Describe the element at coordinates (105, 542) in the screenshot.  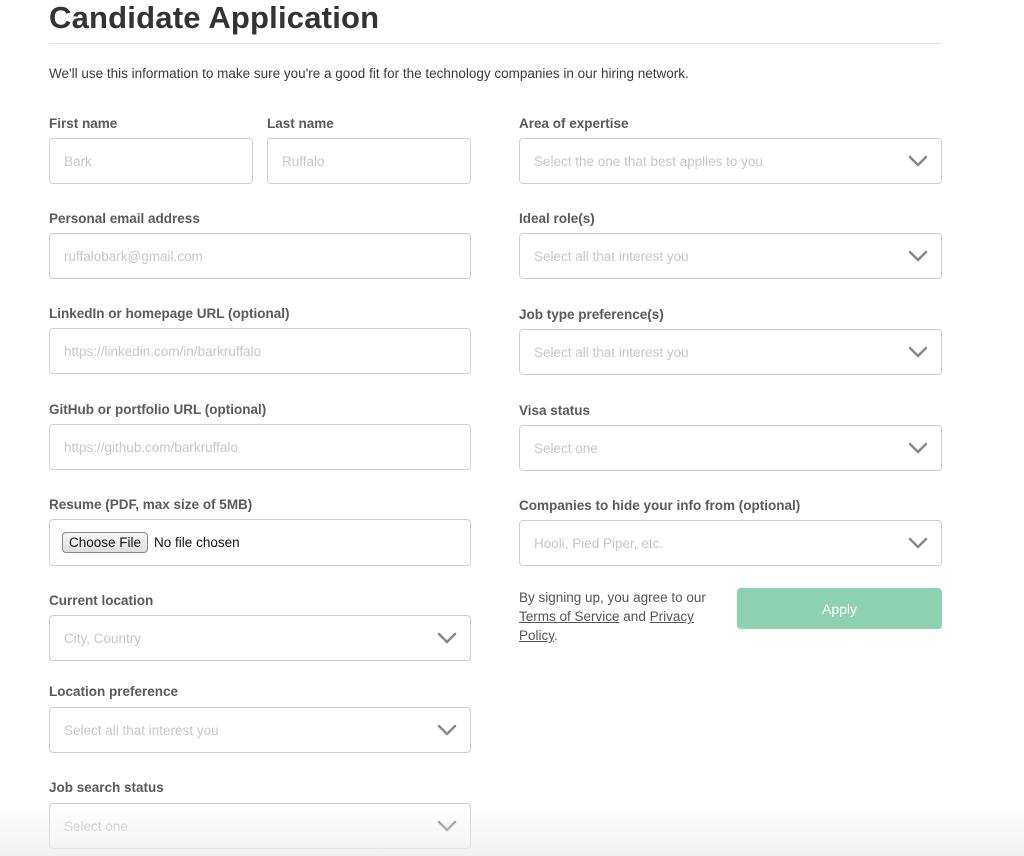
I see `choose-file-button: Choose File` at that location.